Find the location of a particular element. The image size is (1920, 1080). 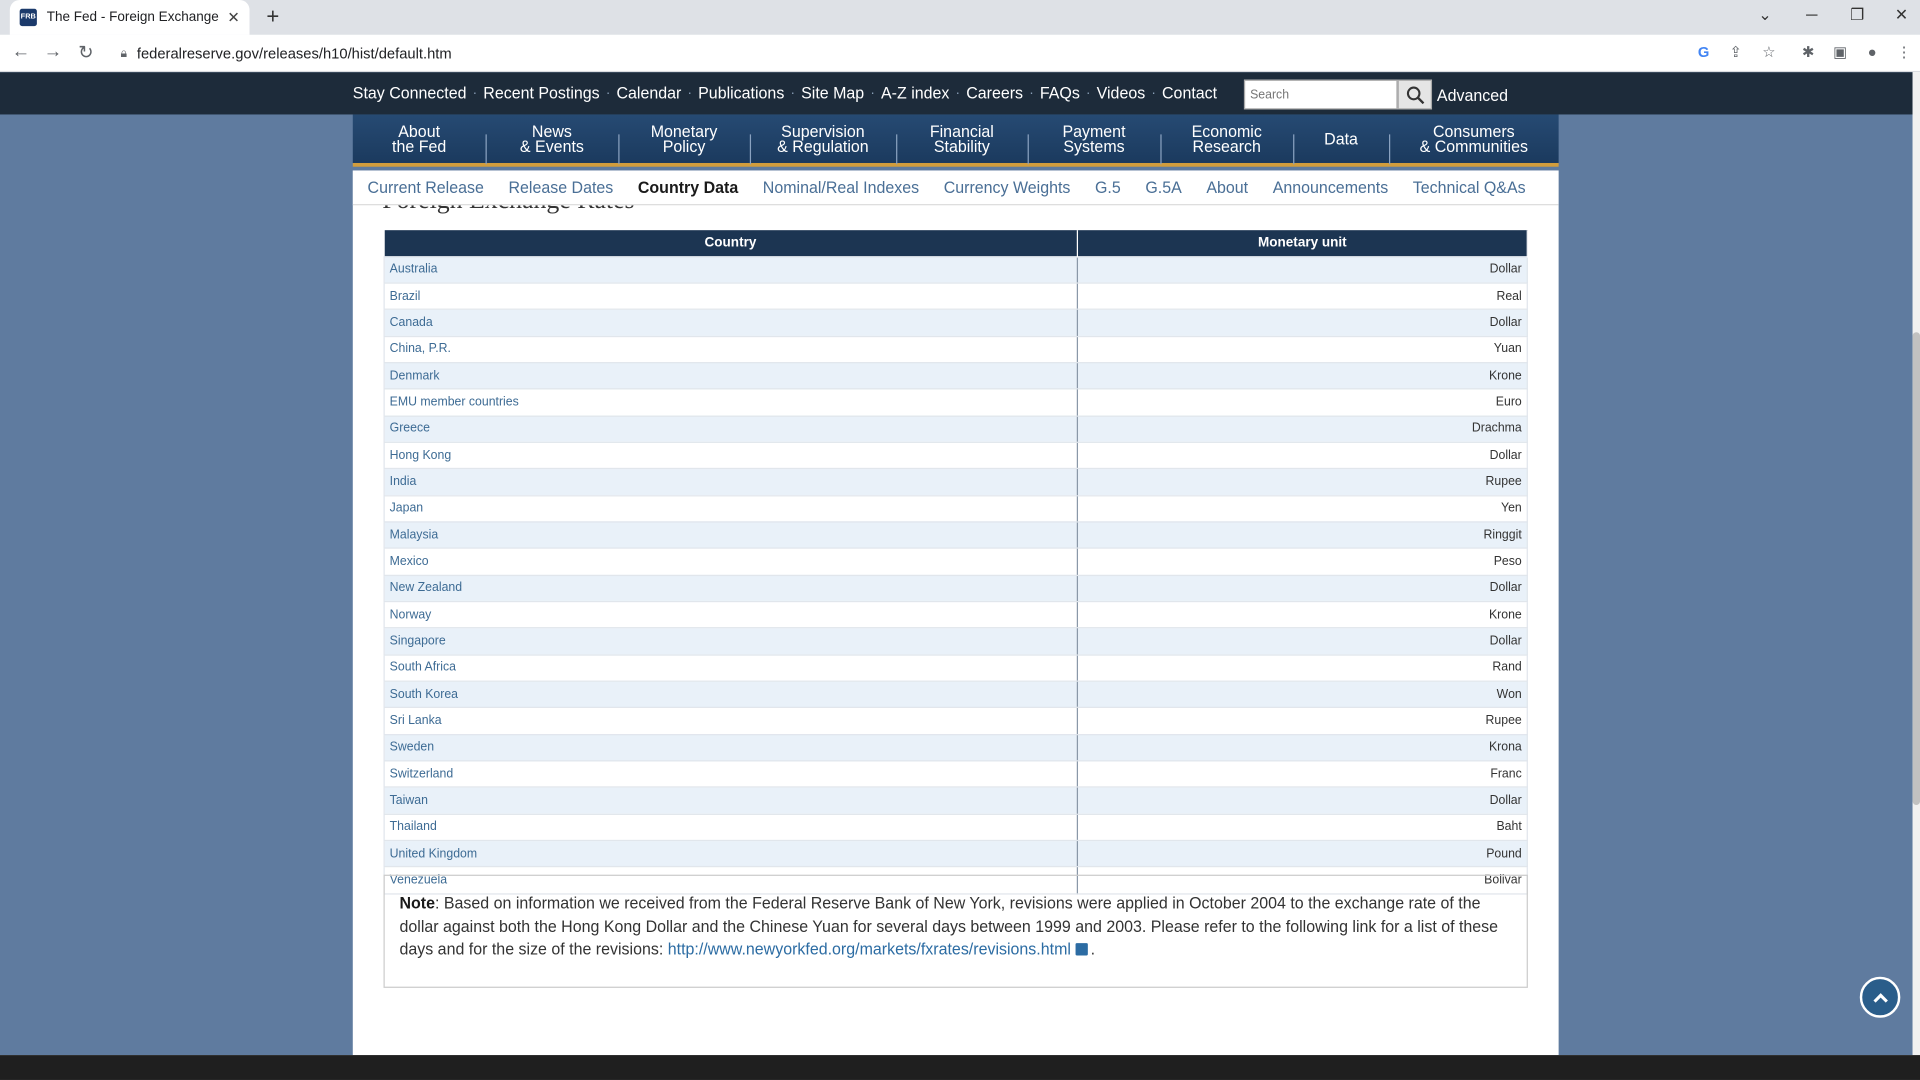

nav-consumers-communities: Consumers & Communities is located at coordinates (1473, 139).